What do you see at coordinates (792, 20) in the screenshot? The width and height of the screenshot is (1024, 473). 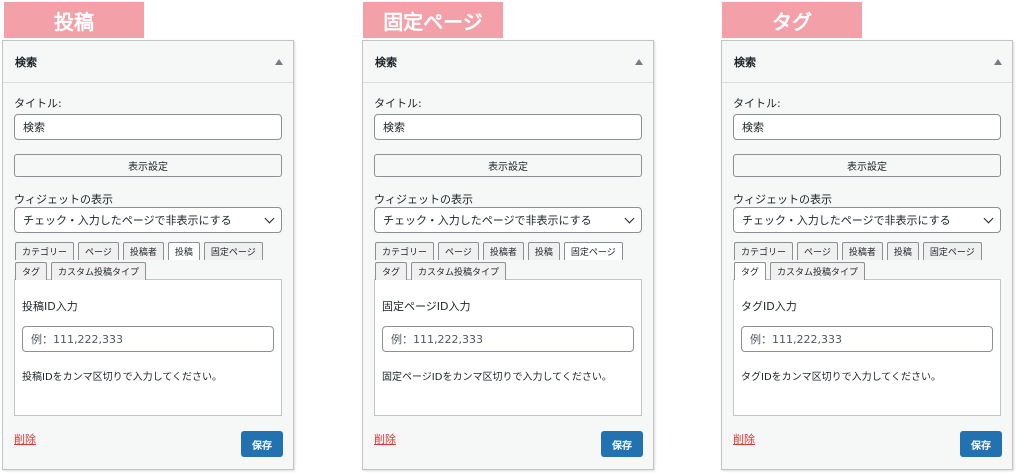 I see `section-badge-tag: タグ` at bounding box center [792, 20].